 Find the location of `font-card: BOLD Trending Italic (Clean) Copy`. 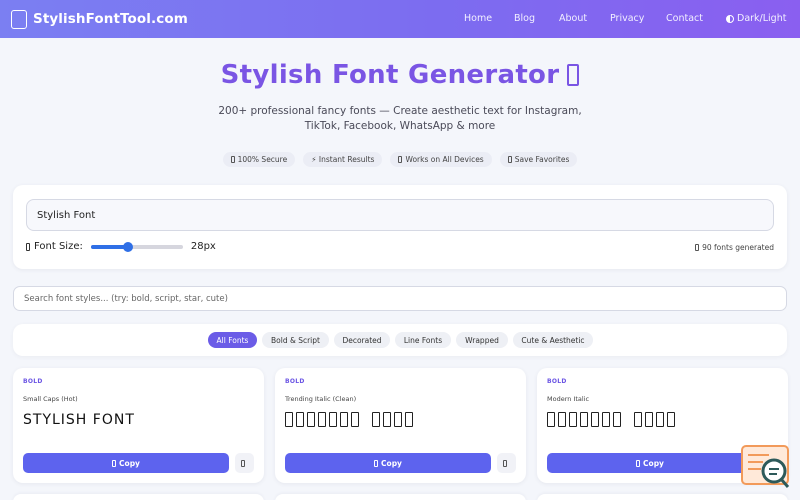

font-card: BOLD Trending Italic (Clean) Copy is located at coordinates (400, 425).